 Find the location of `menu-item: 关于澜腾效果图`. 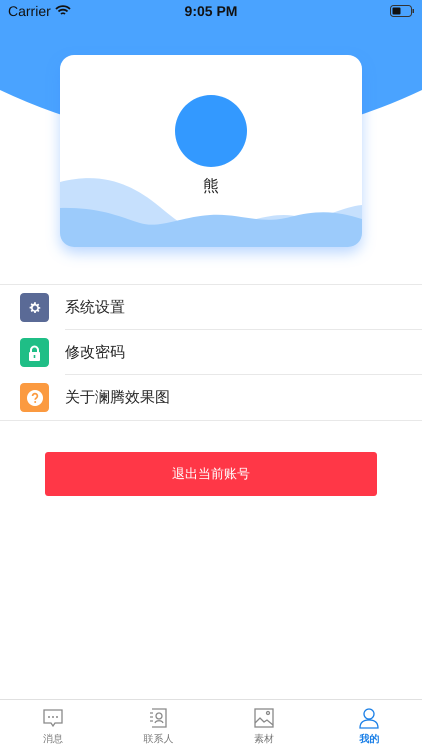

menu-item: 关于澜腾效果图 is located at coordinates (117, 397).